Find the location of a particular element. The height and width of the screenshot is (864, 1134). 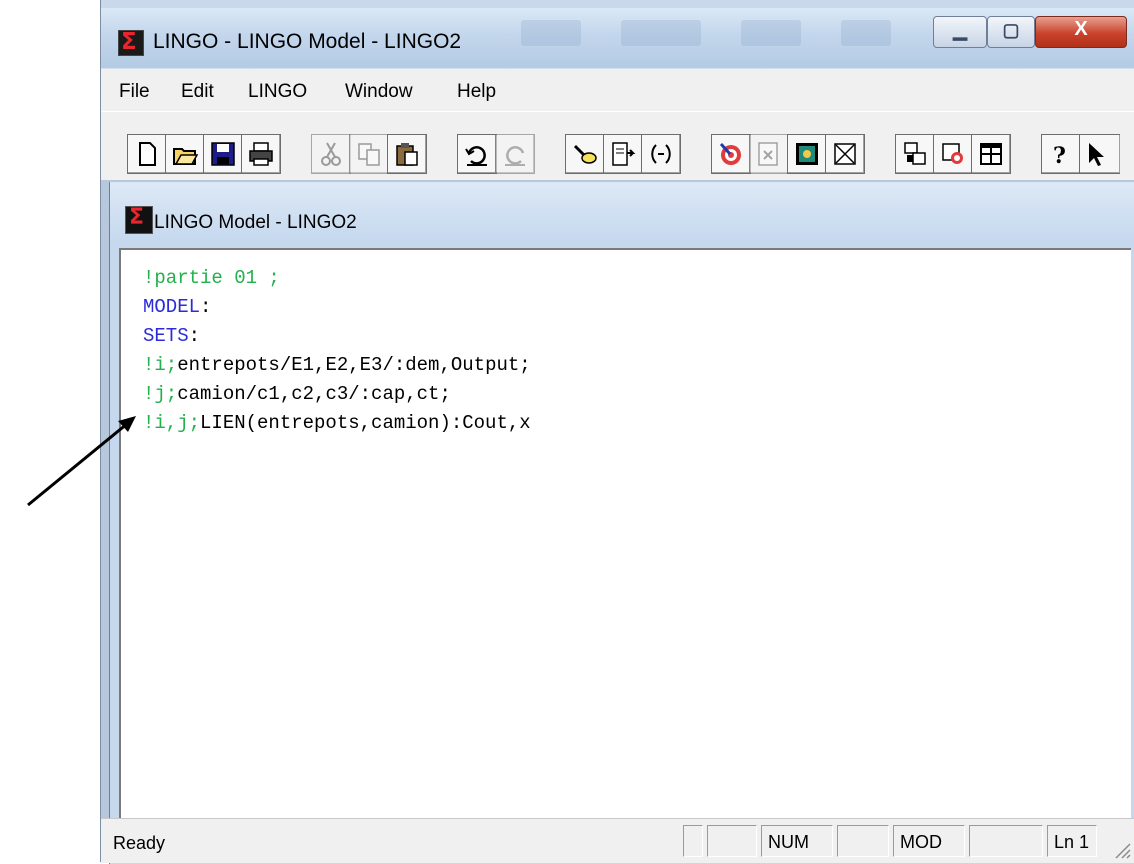

send-to-back-icon is located at coordinates (915, 153).